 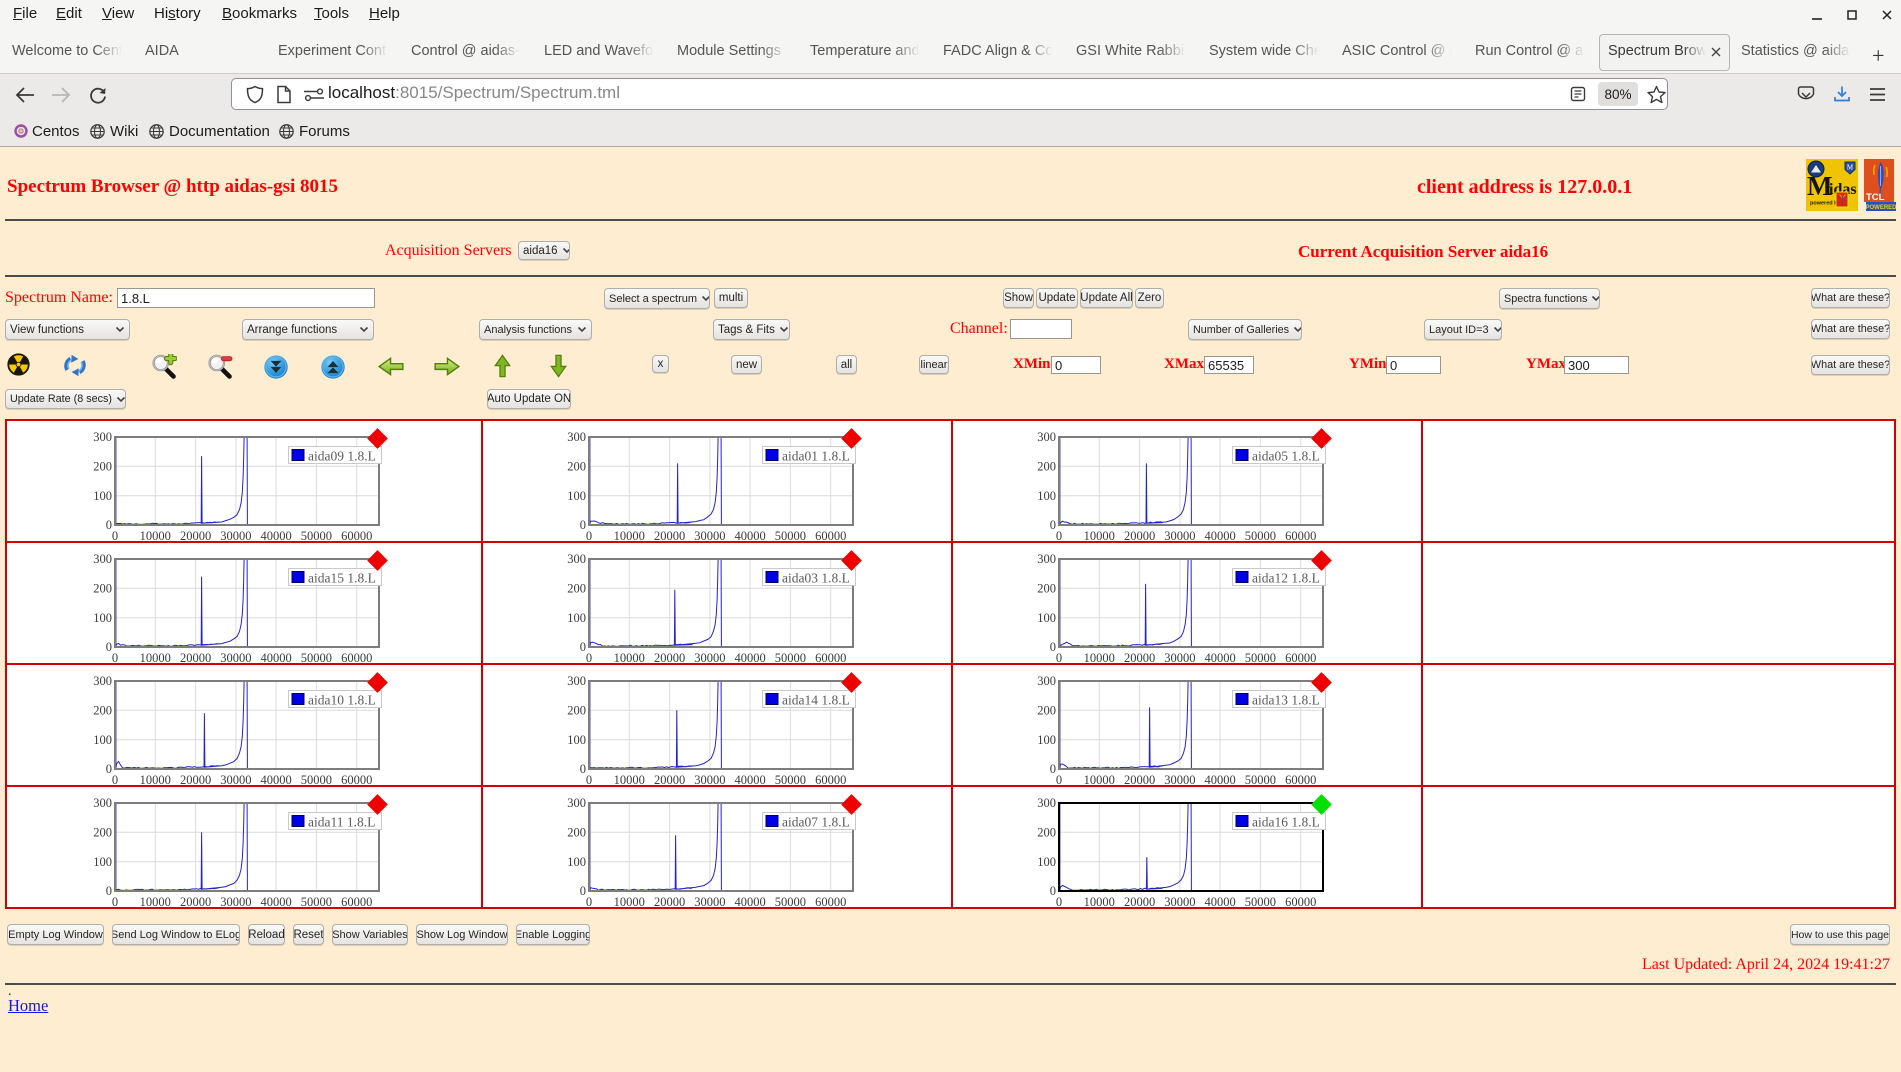 What do you see at coordinates (816, 700) in the screenshot?
I see `svg-text: aida14 1.8.L` at bounding box center [816, 700].